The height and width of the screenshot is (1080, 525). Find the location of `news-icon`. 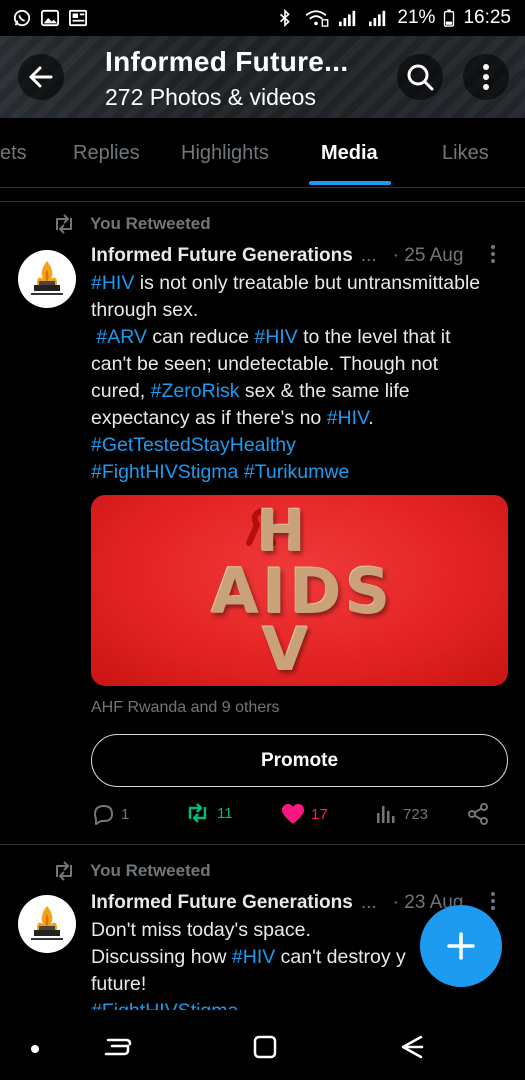

news-icon is located at coordinates (78, 18).